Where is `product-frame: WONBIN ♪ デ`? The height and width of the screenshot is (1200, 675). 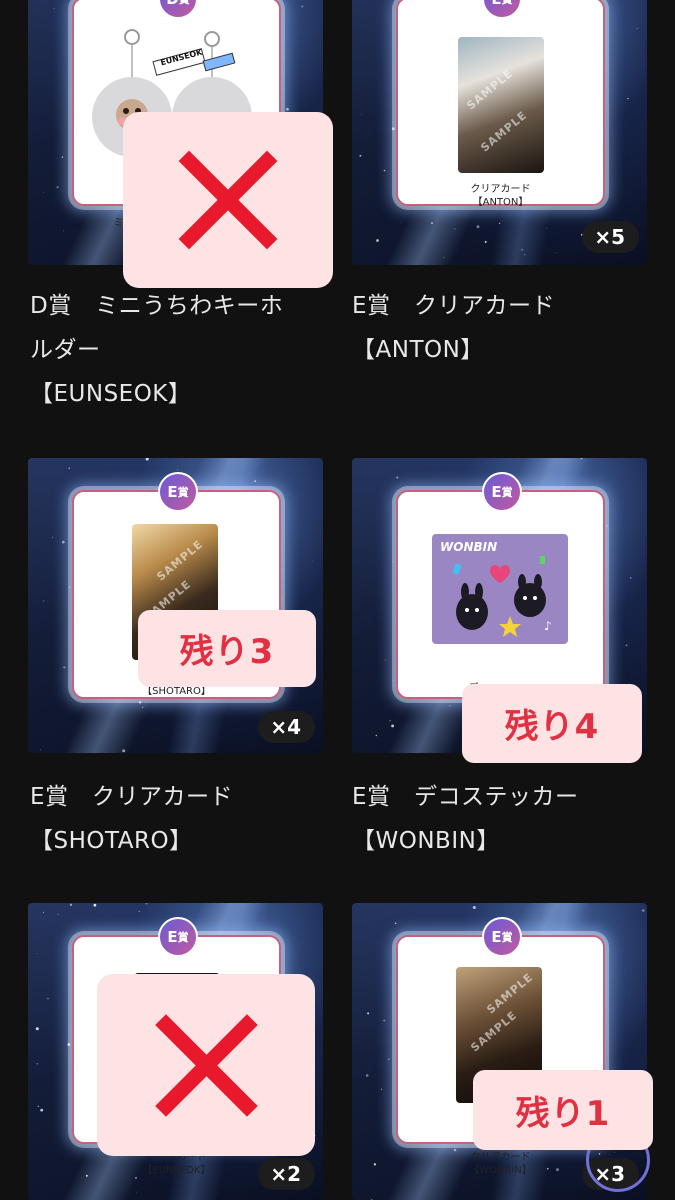
product-frame: WONBIN ♪ デ is located at coordinates (500, 594).